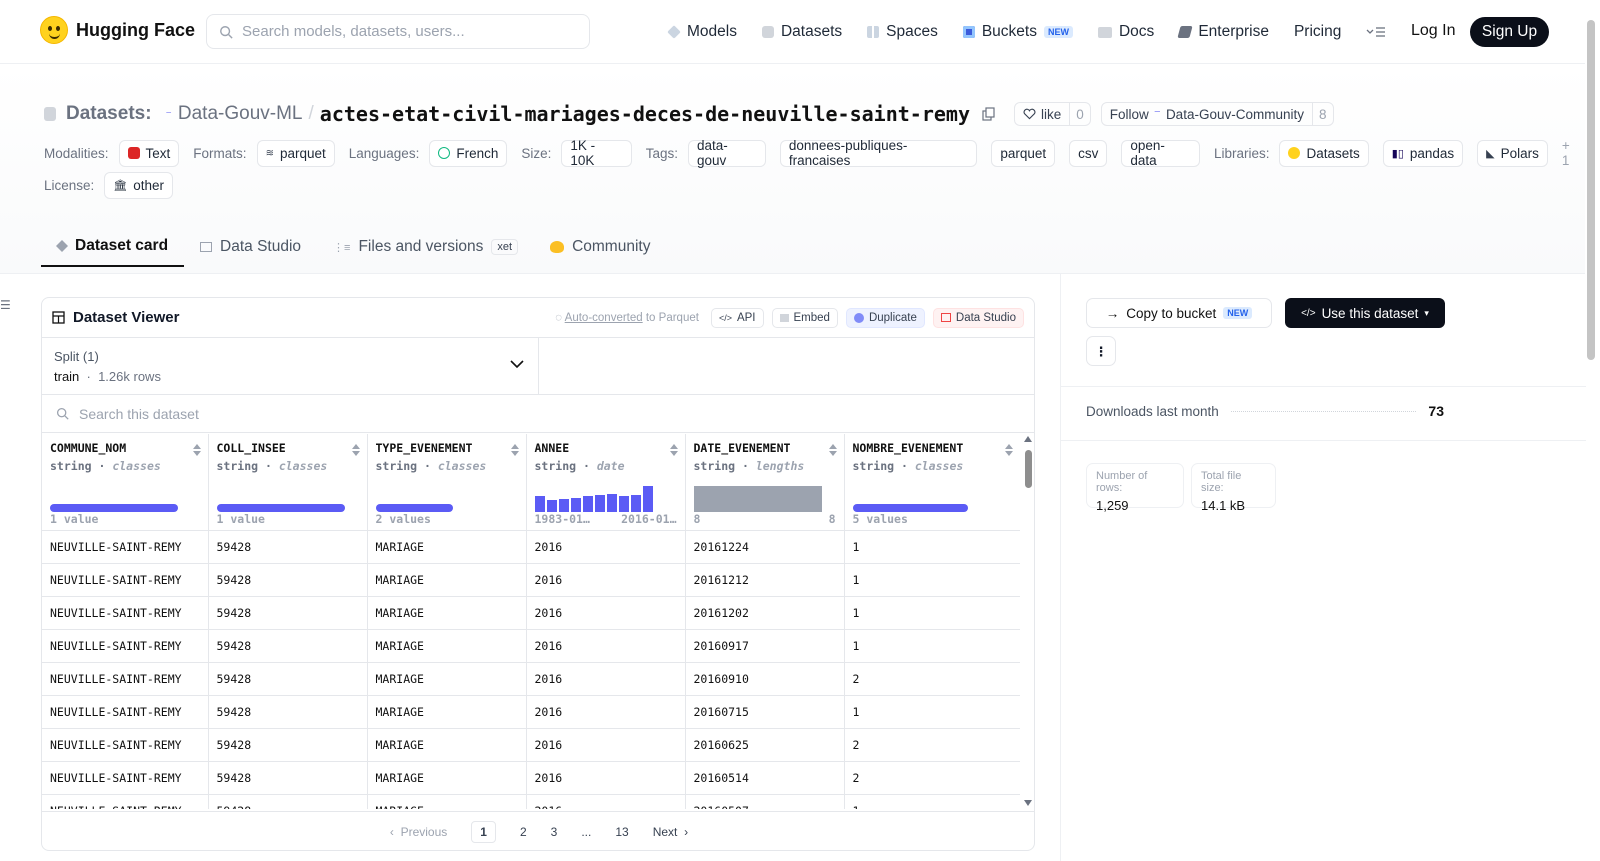 The image size is (1600, 861). I want to click on column-header: TYPE_EVENEMENT string · classes 2 values, so click(447, 482).